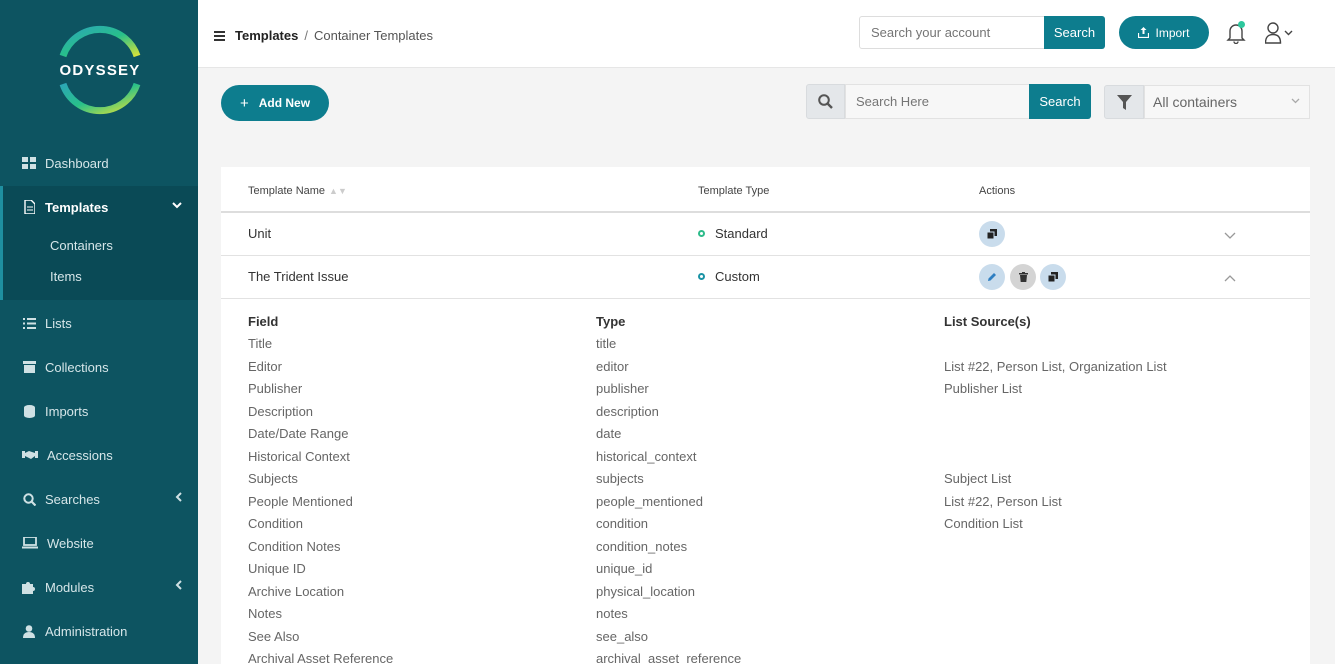 Image resolution: width=1335 pixels, height=664 pixels. Describe the element at coordinates (646, 456) in the screenshot. I see `detail-type: historical_context` at that location.